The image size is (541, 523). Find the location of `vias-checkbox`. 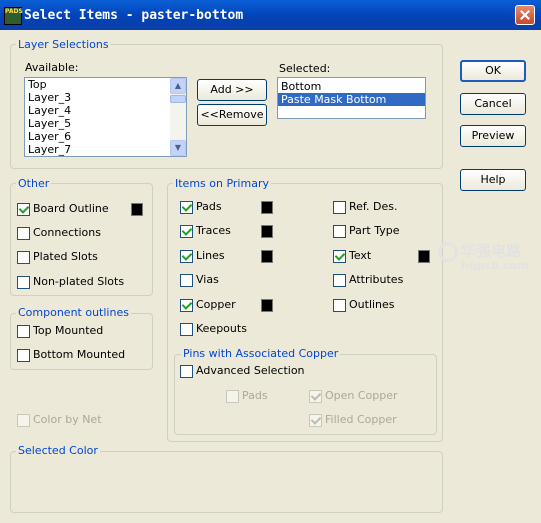

vias-checkbox is located at coordinates (186, 280).